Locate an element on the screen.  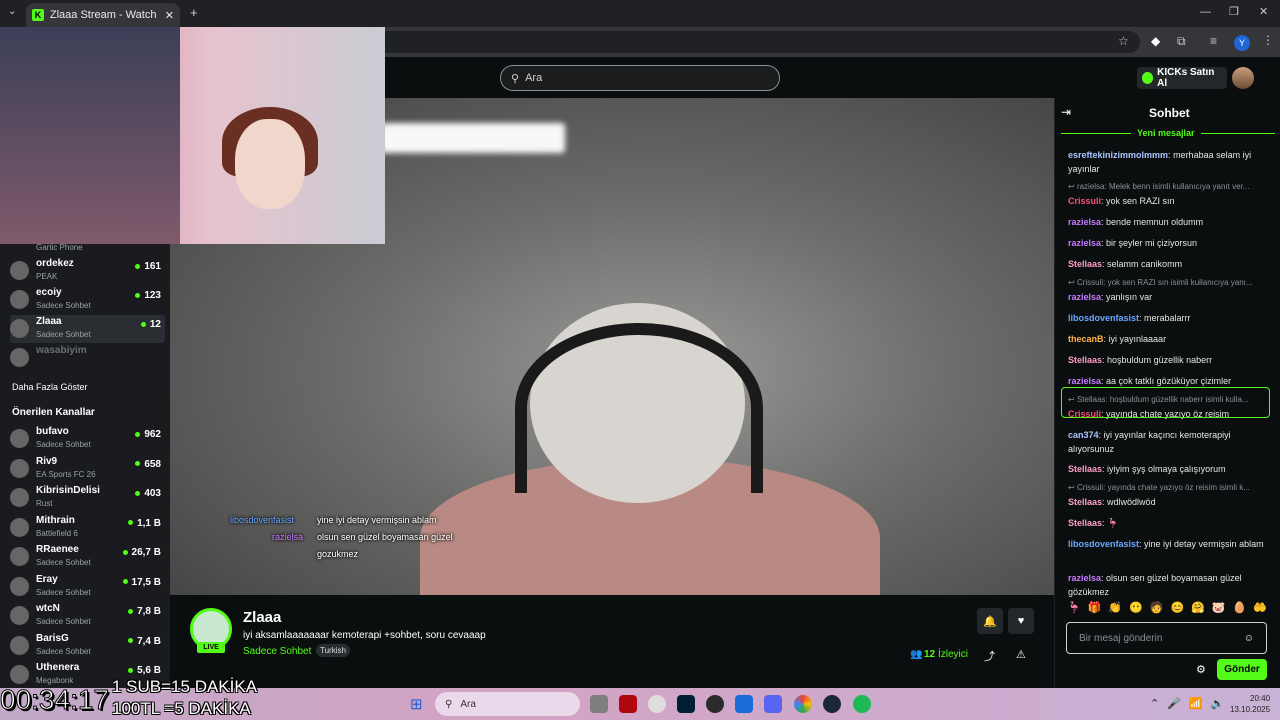
maximize-icon: ❐ is located at coordinates (1234, 11).